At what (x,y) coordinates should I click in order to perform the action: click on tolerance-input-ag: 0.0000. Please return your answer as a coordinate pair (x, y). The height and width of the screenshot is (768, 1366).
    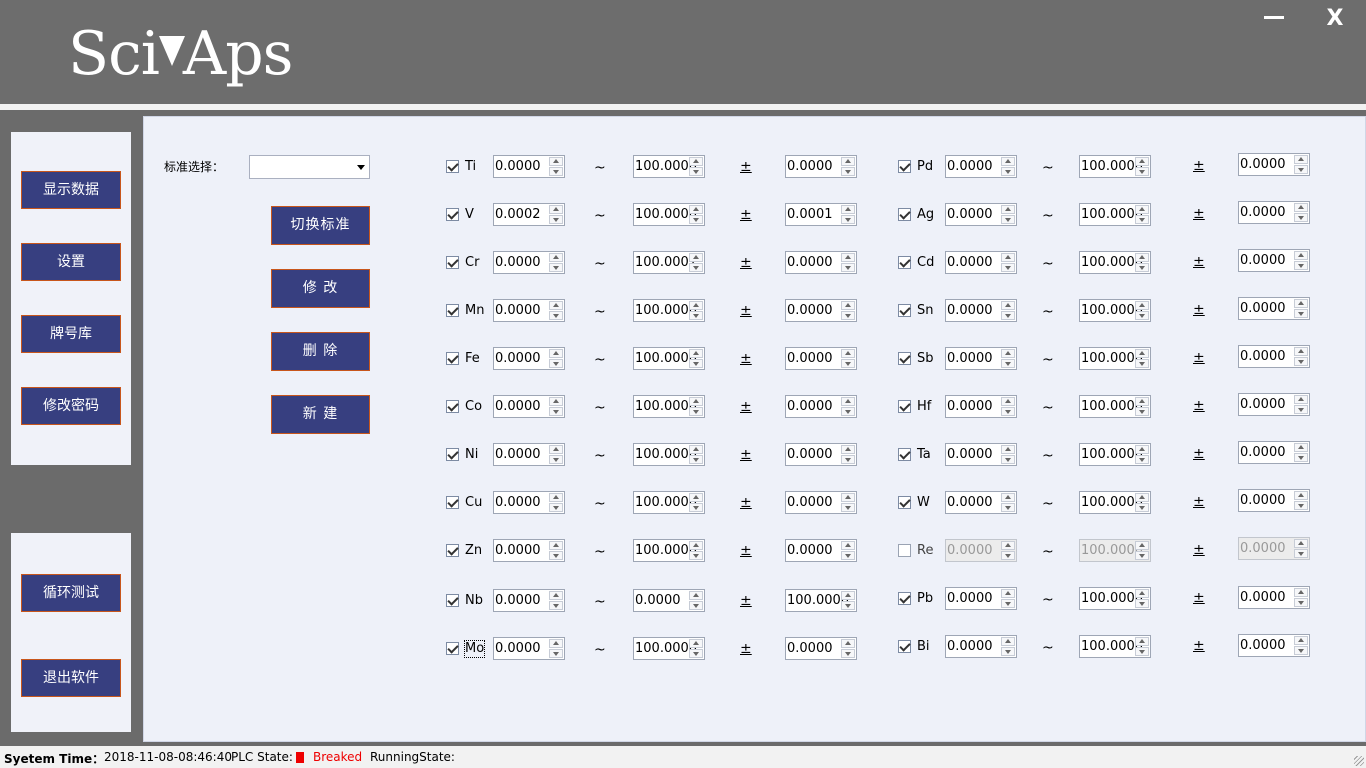
    Looking at the image, I should click on (1274, 212).